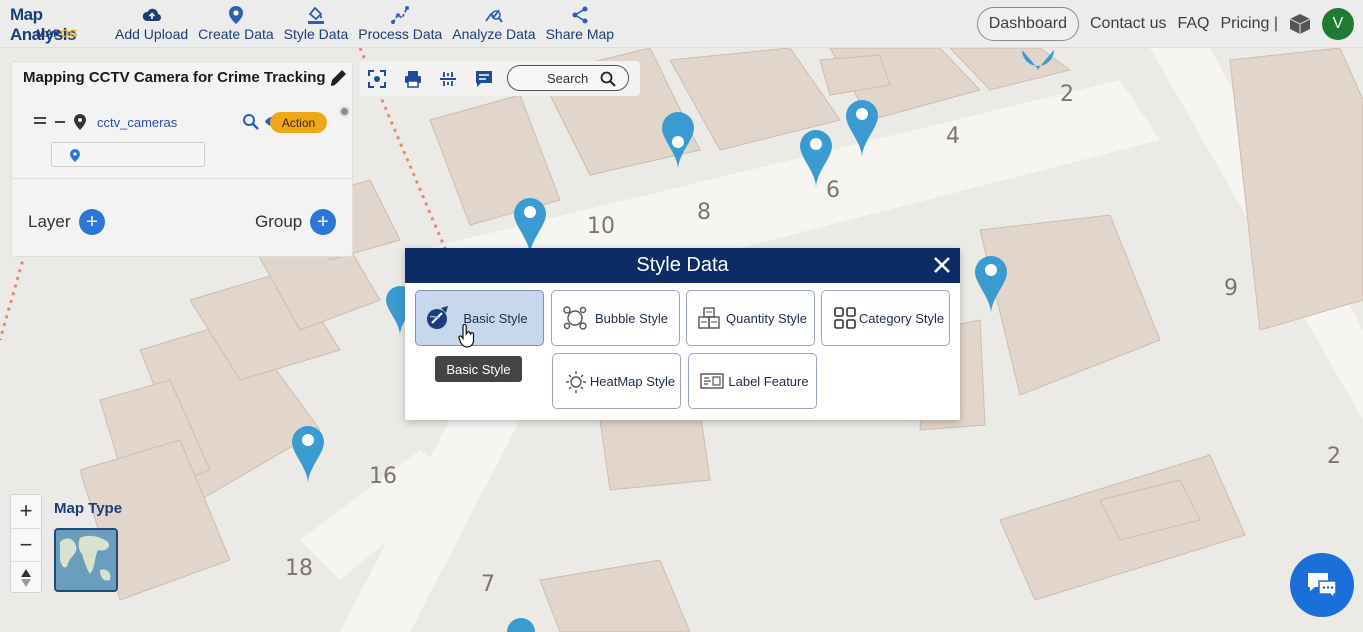 Image resolution: width=1363 pixels, height=632 pixels. Describe the element at coordinates (400, 15) in the screenshot. I see `process-icon` at that location.